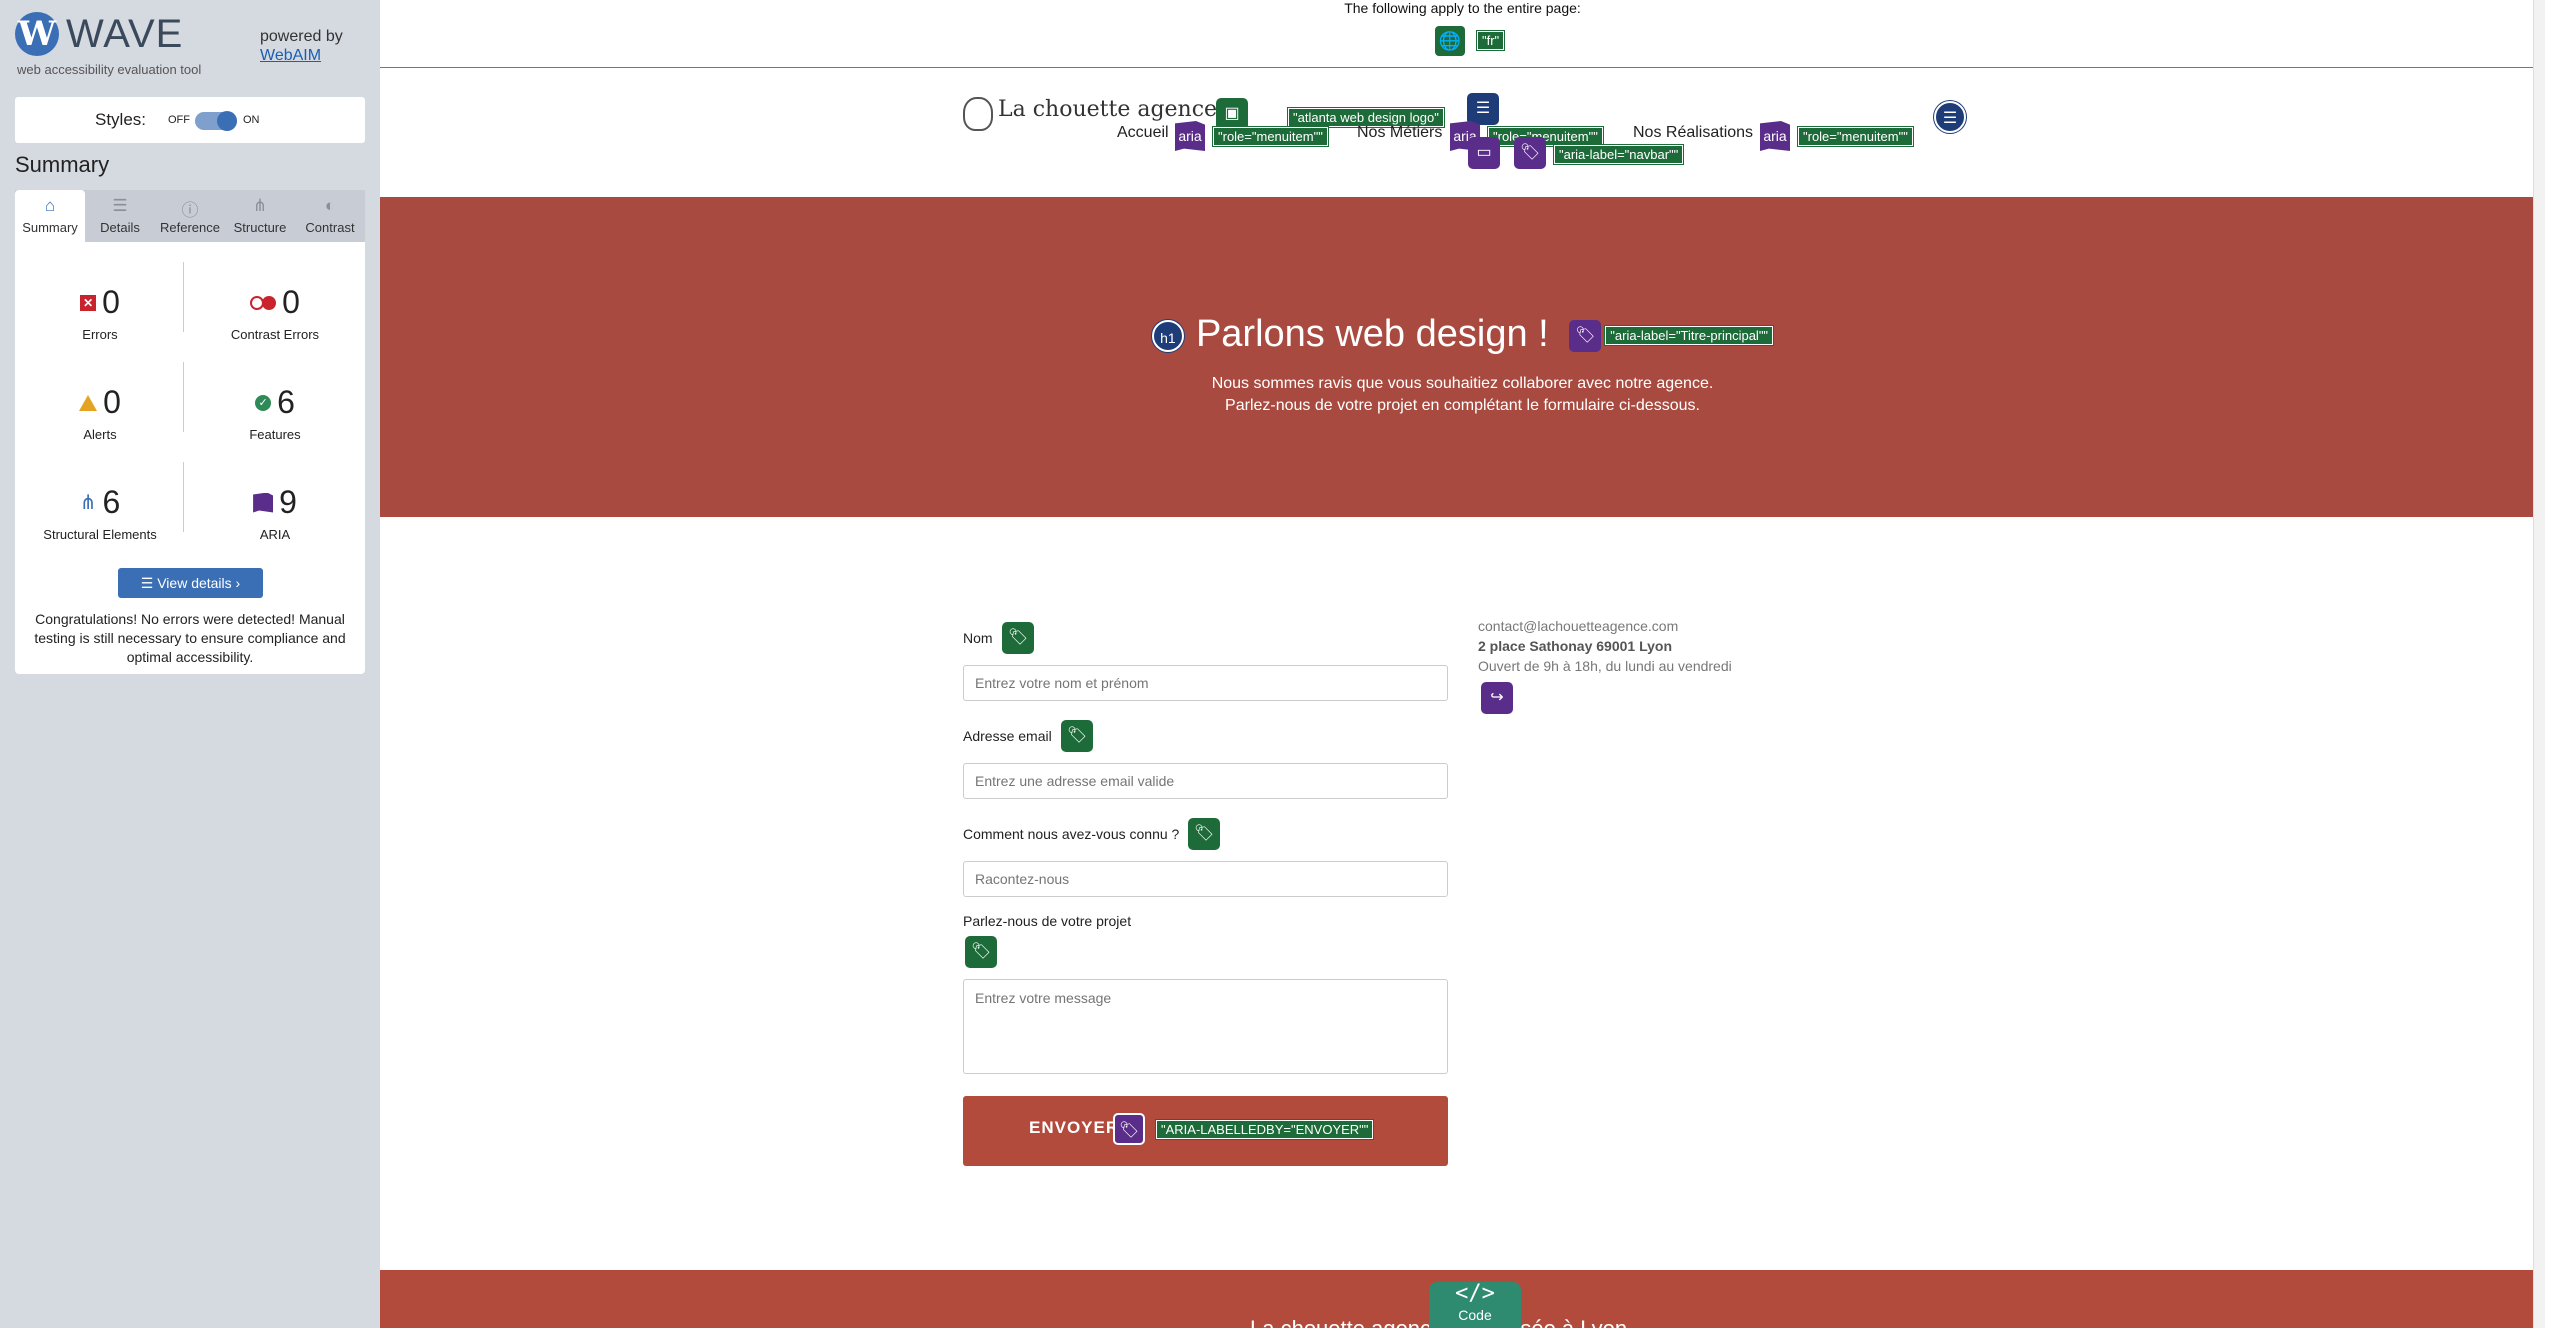 This screenshot has height=1328, width=2557. I want to click on info-icon: ⓘ, so click(190, 210).